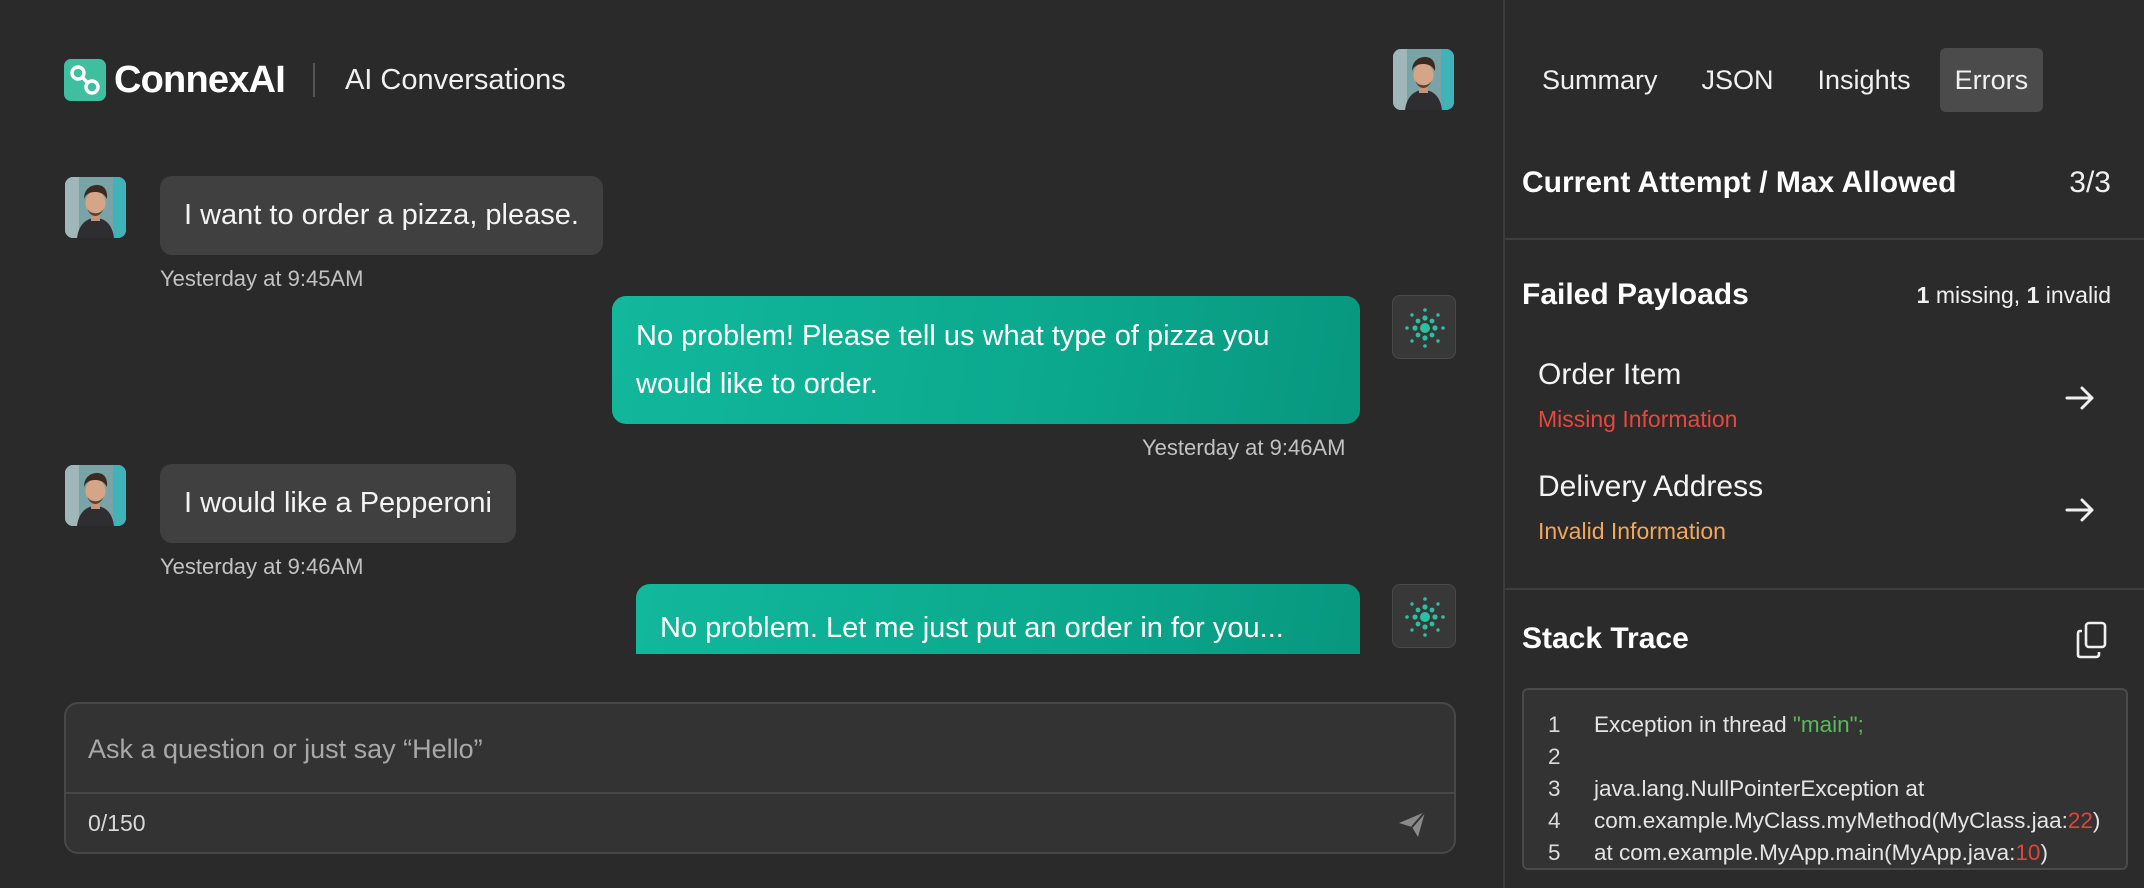 The image size is (2144, 888). What do you see at coordinates (1821, 518) in the screenshot?
I see `failed-payload-item: Delivery Address Invalid Information` at bounding box center [1821, 518].